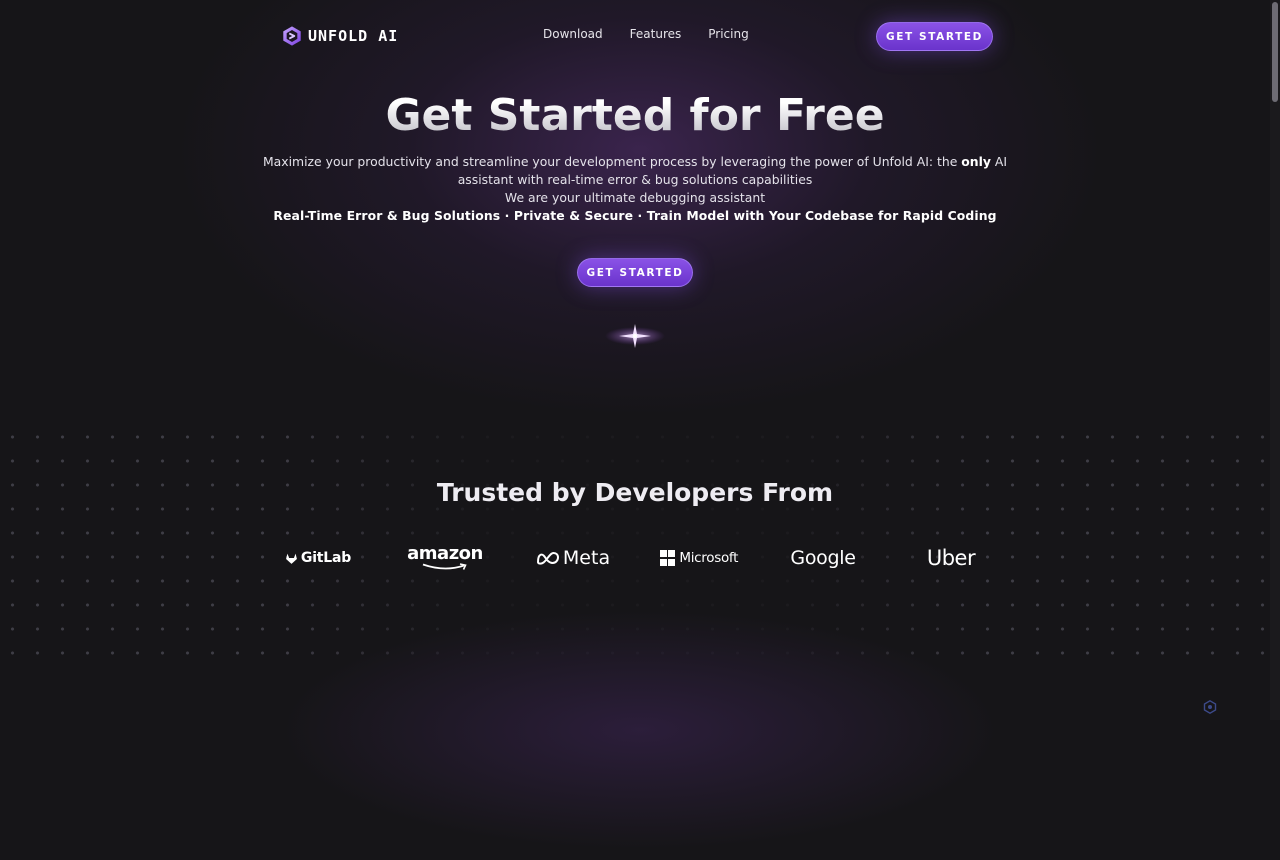 This screenshot has height=860, width=1280. Describe the element at coordinates (586, 558) in the screenshot. I see `logo-meta-text: Meta` at that location.